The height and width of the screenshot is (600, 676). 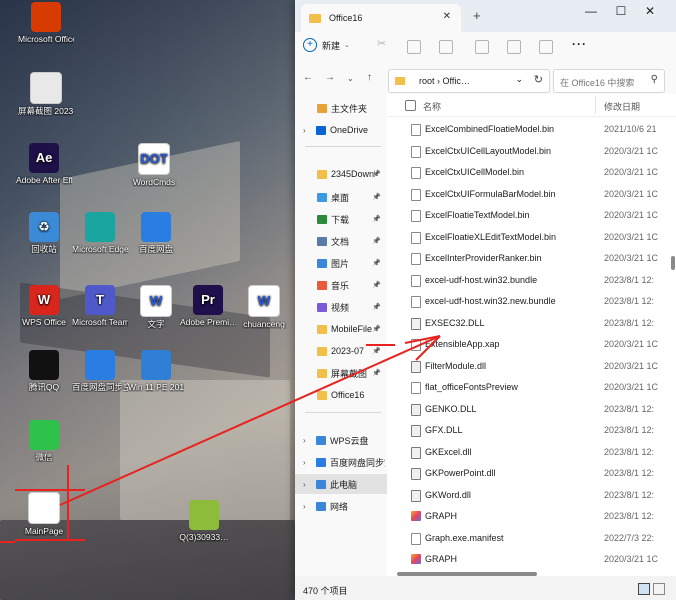 I want to click on file-row: excel-udf-host.win32.bundle 2023/8/1 12:, so click(x=531, y=281).